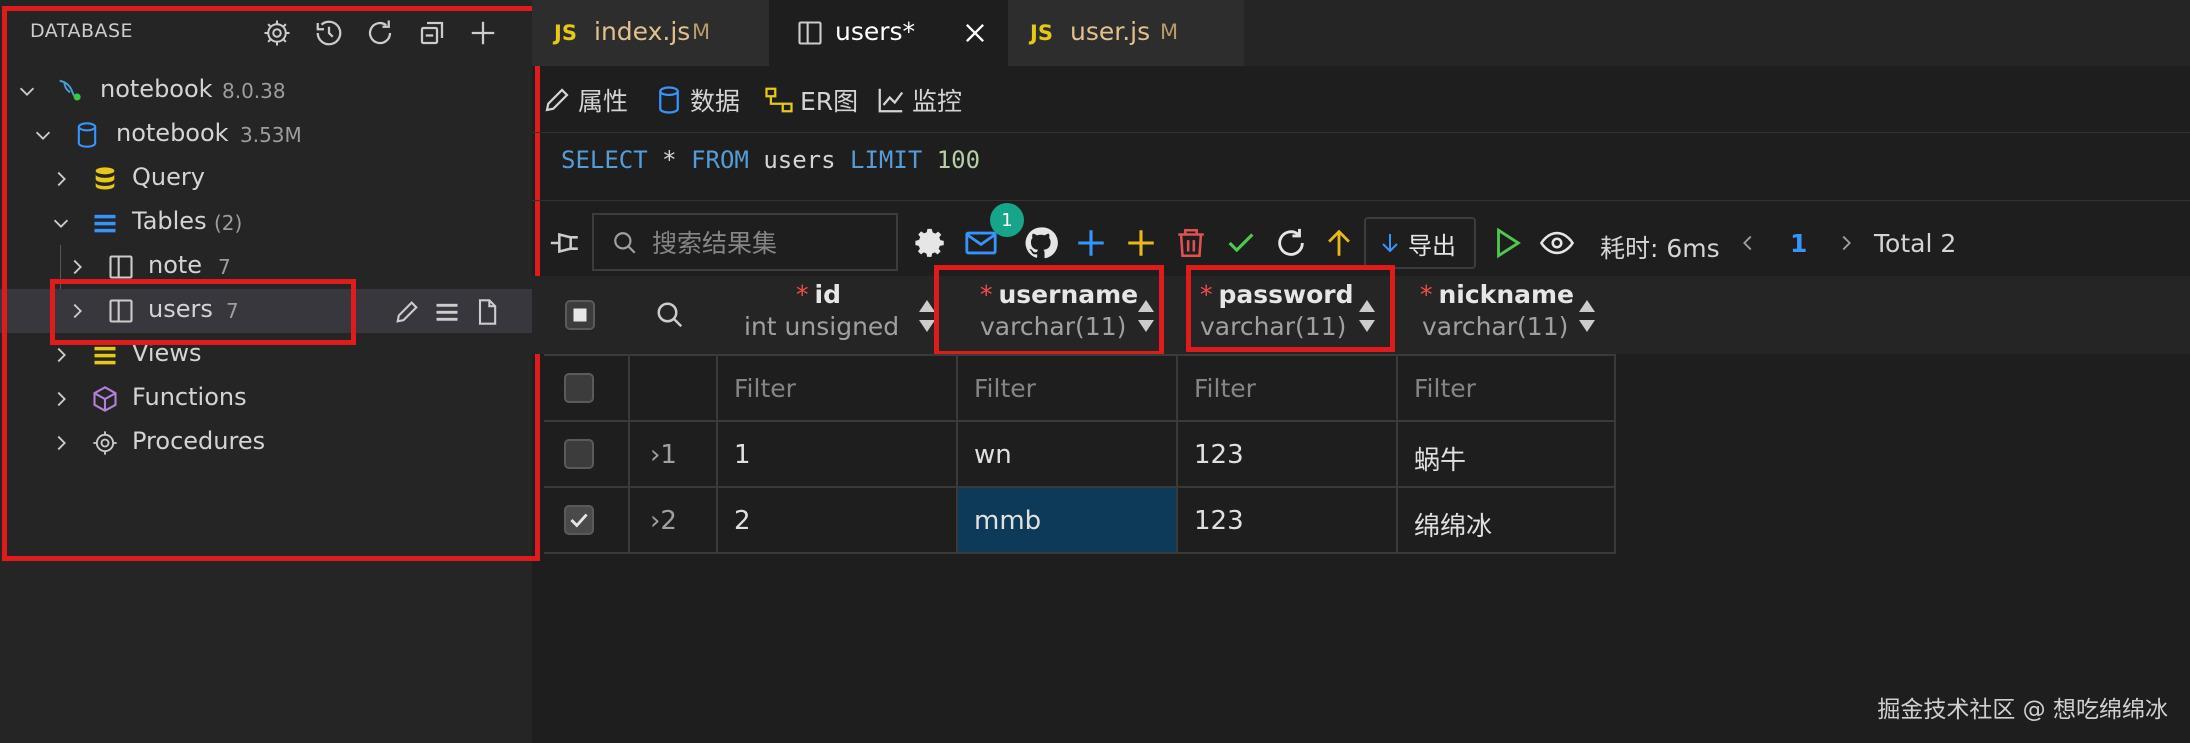 The width and height of the screenshot is (2190, 743). I want to click on add-connection-icon, so click(483, 33).